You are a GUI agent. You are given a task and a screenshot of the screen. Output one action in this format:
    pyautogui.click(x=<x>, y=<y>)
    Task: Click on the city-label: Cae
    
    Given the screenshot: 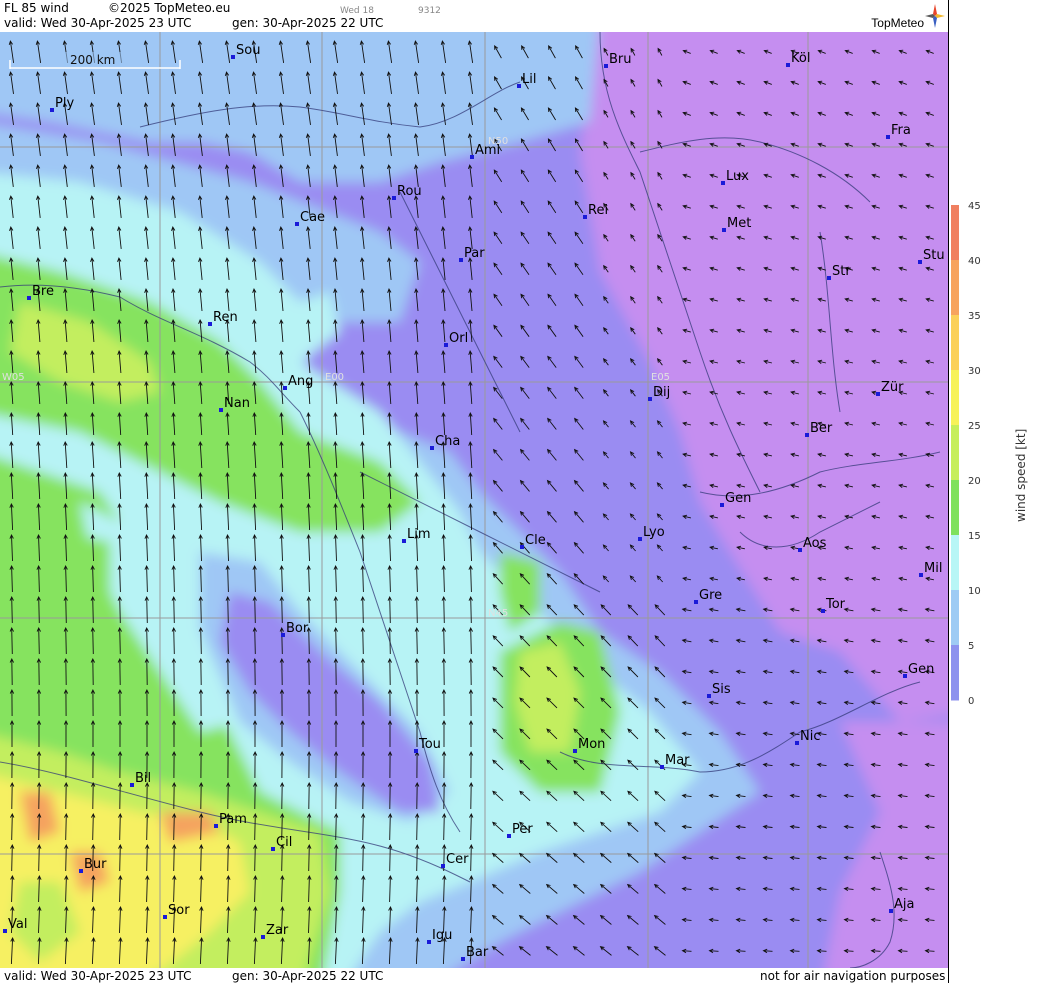 What is the action you would take?
    pyautogui.click(x=312, y=217)
    